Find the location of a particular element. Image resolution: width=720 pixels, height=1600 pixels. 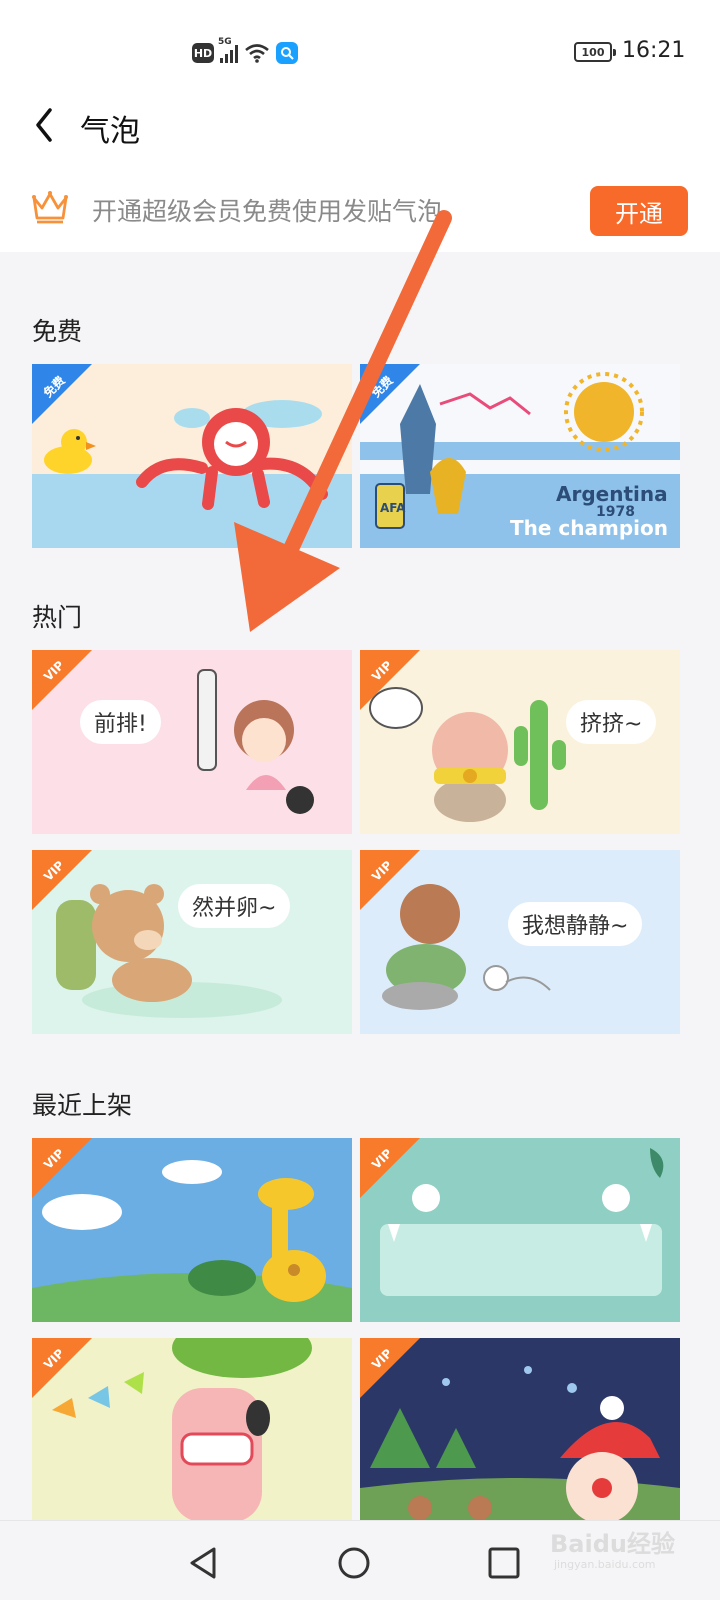

speech-bubble: 我想静静~ is located at coordinates (575, 924).